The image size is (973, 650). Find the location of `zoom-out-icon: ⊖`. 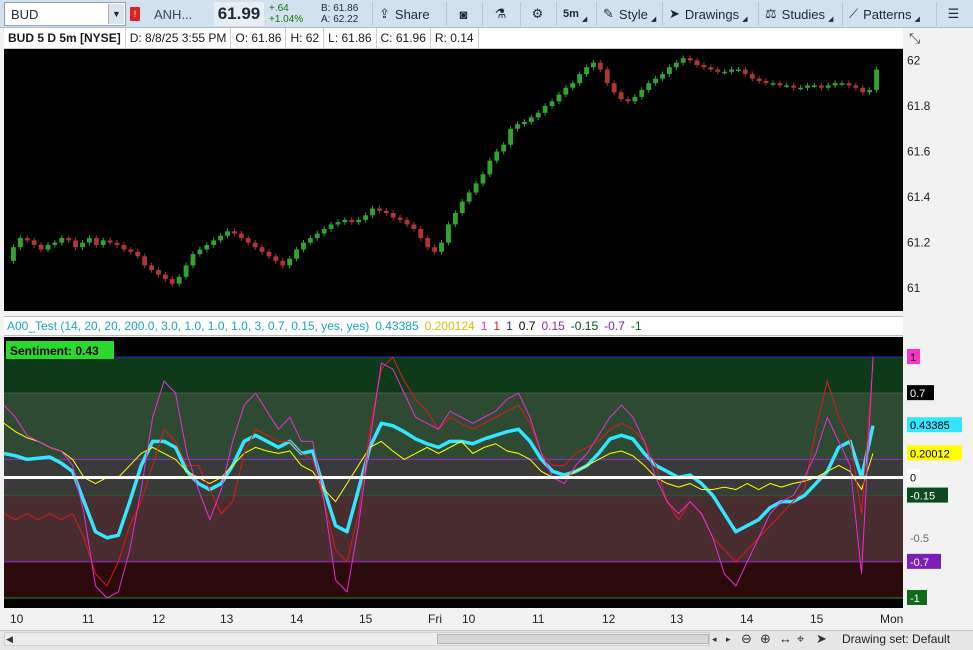

zoom-out-icon: ⊖ is located at coordinates (746, 639).